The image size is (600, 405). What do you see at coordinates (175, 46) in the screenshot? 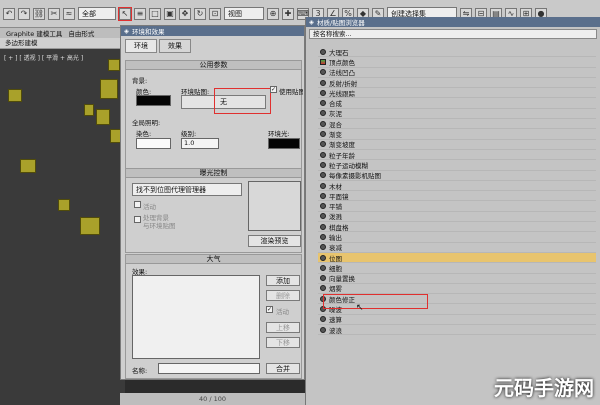
I see `tab-effects: 效果` at bounding box center [175, 46].